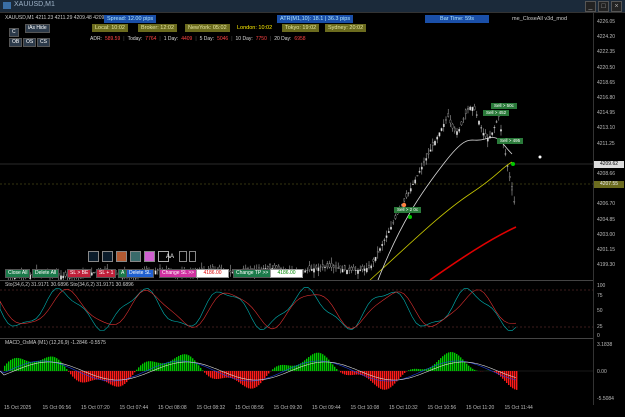 Image resolution: width=625 pixels, height=417 pixels. I want to click on stoch-svg, so click(296, 309).